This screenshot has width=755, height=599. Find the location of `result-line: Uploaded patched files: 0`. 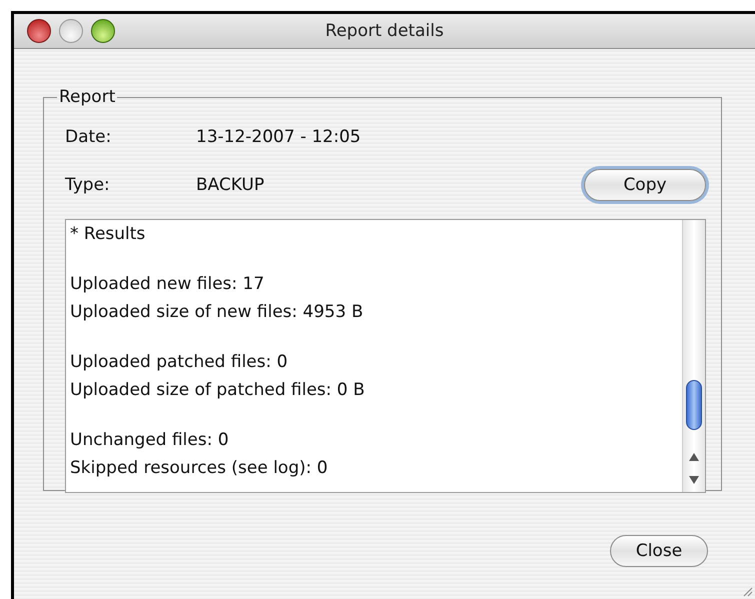

result-line: Uploaded patched files: 0 is located at coordinates (179, 362).